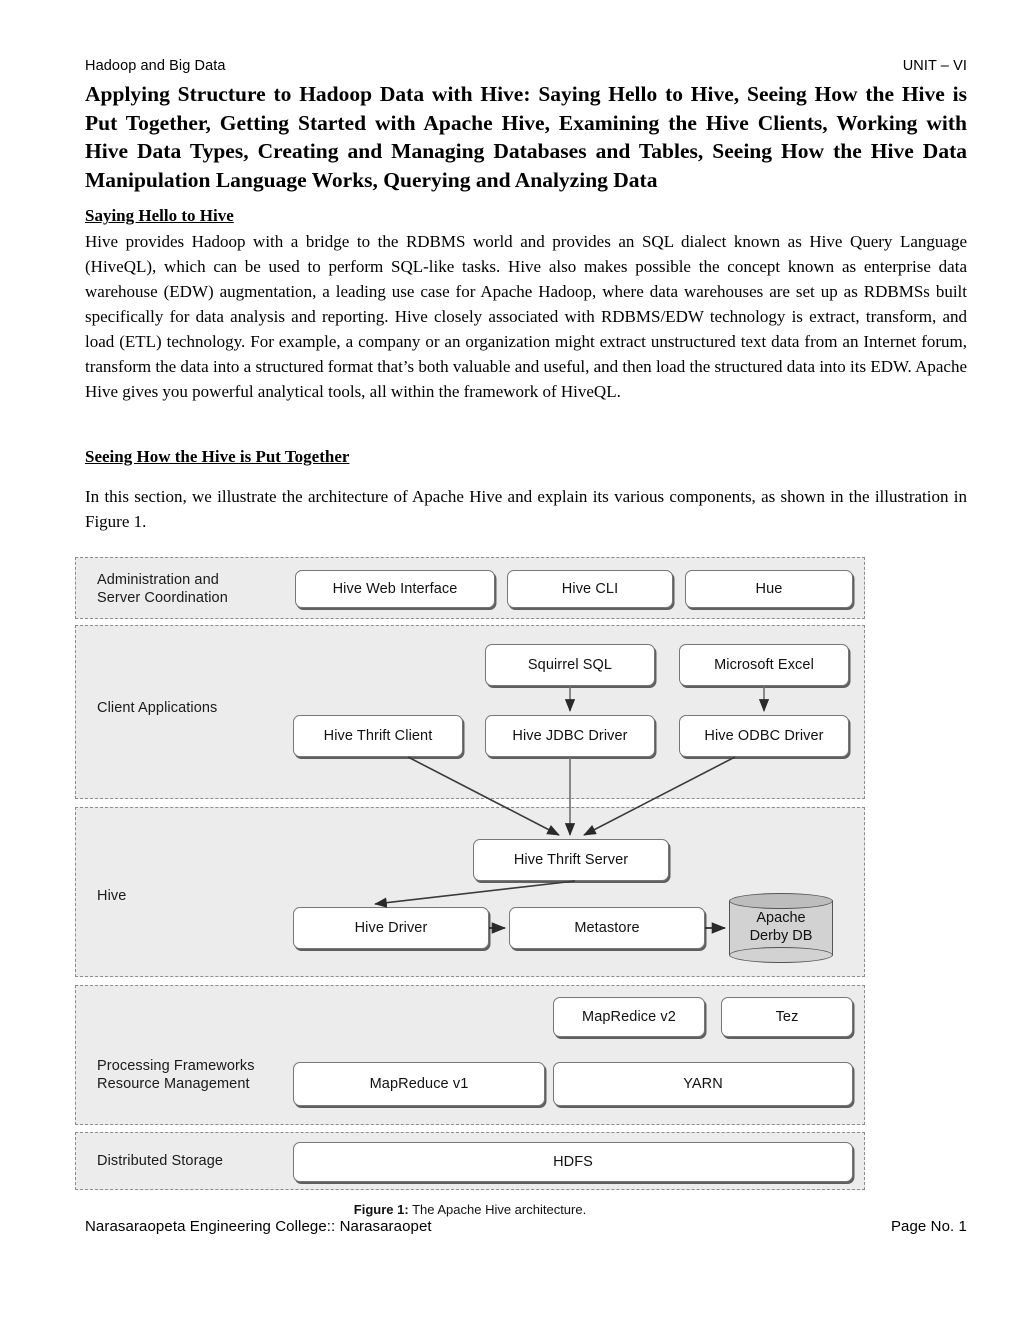 The width and height of the screenshot is (1020, 1320). Describe the element at coordinates (570, 735) in the screenshot. I see `node-hive-jdbc-driver: Hive JDBC Driver` at that location.